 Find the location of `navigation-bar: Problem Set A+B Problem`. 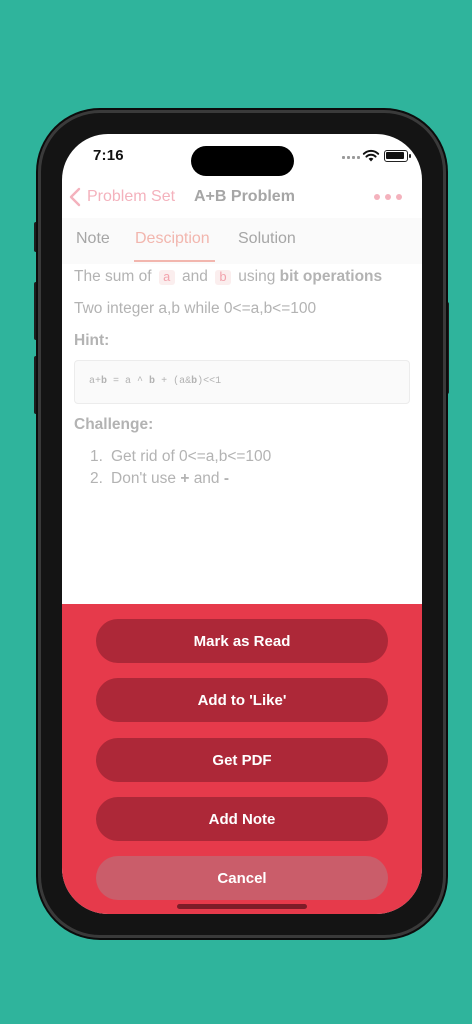

navigation-bar: Problem Set A+B Problem is located at coordinates (242, 198).